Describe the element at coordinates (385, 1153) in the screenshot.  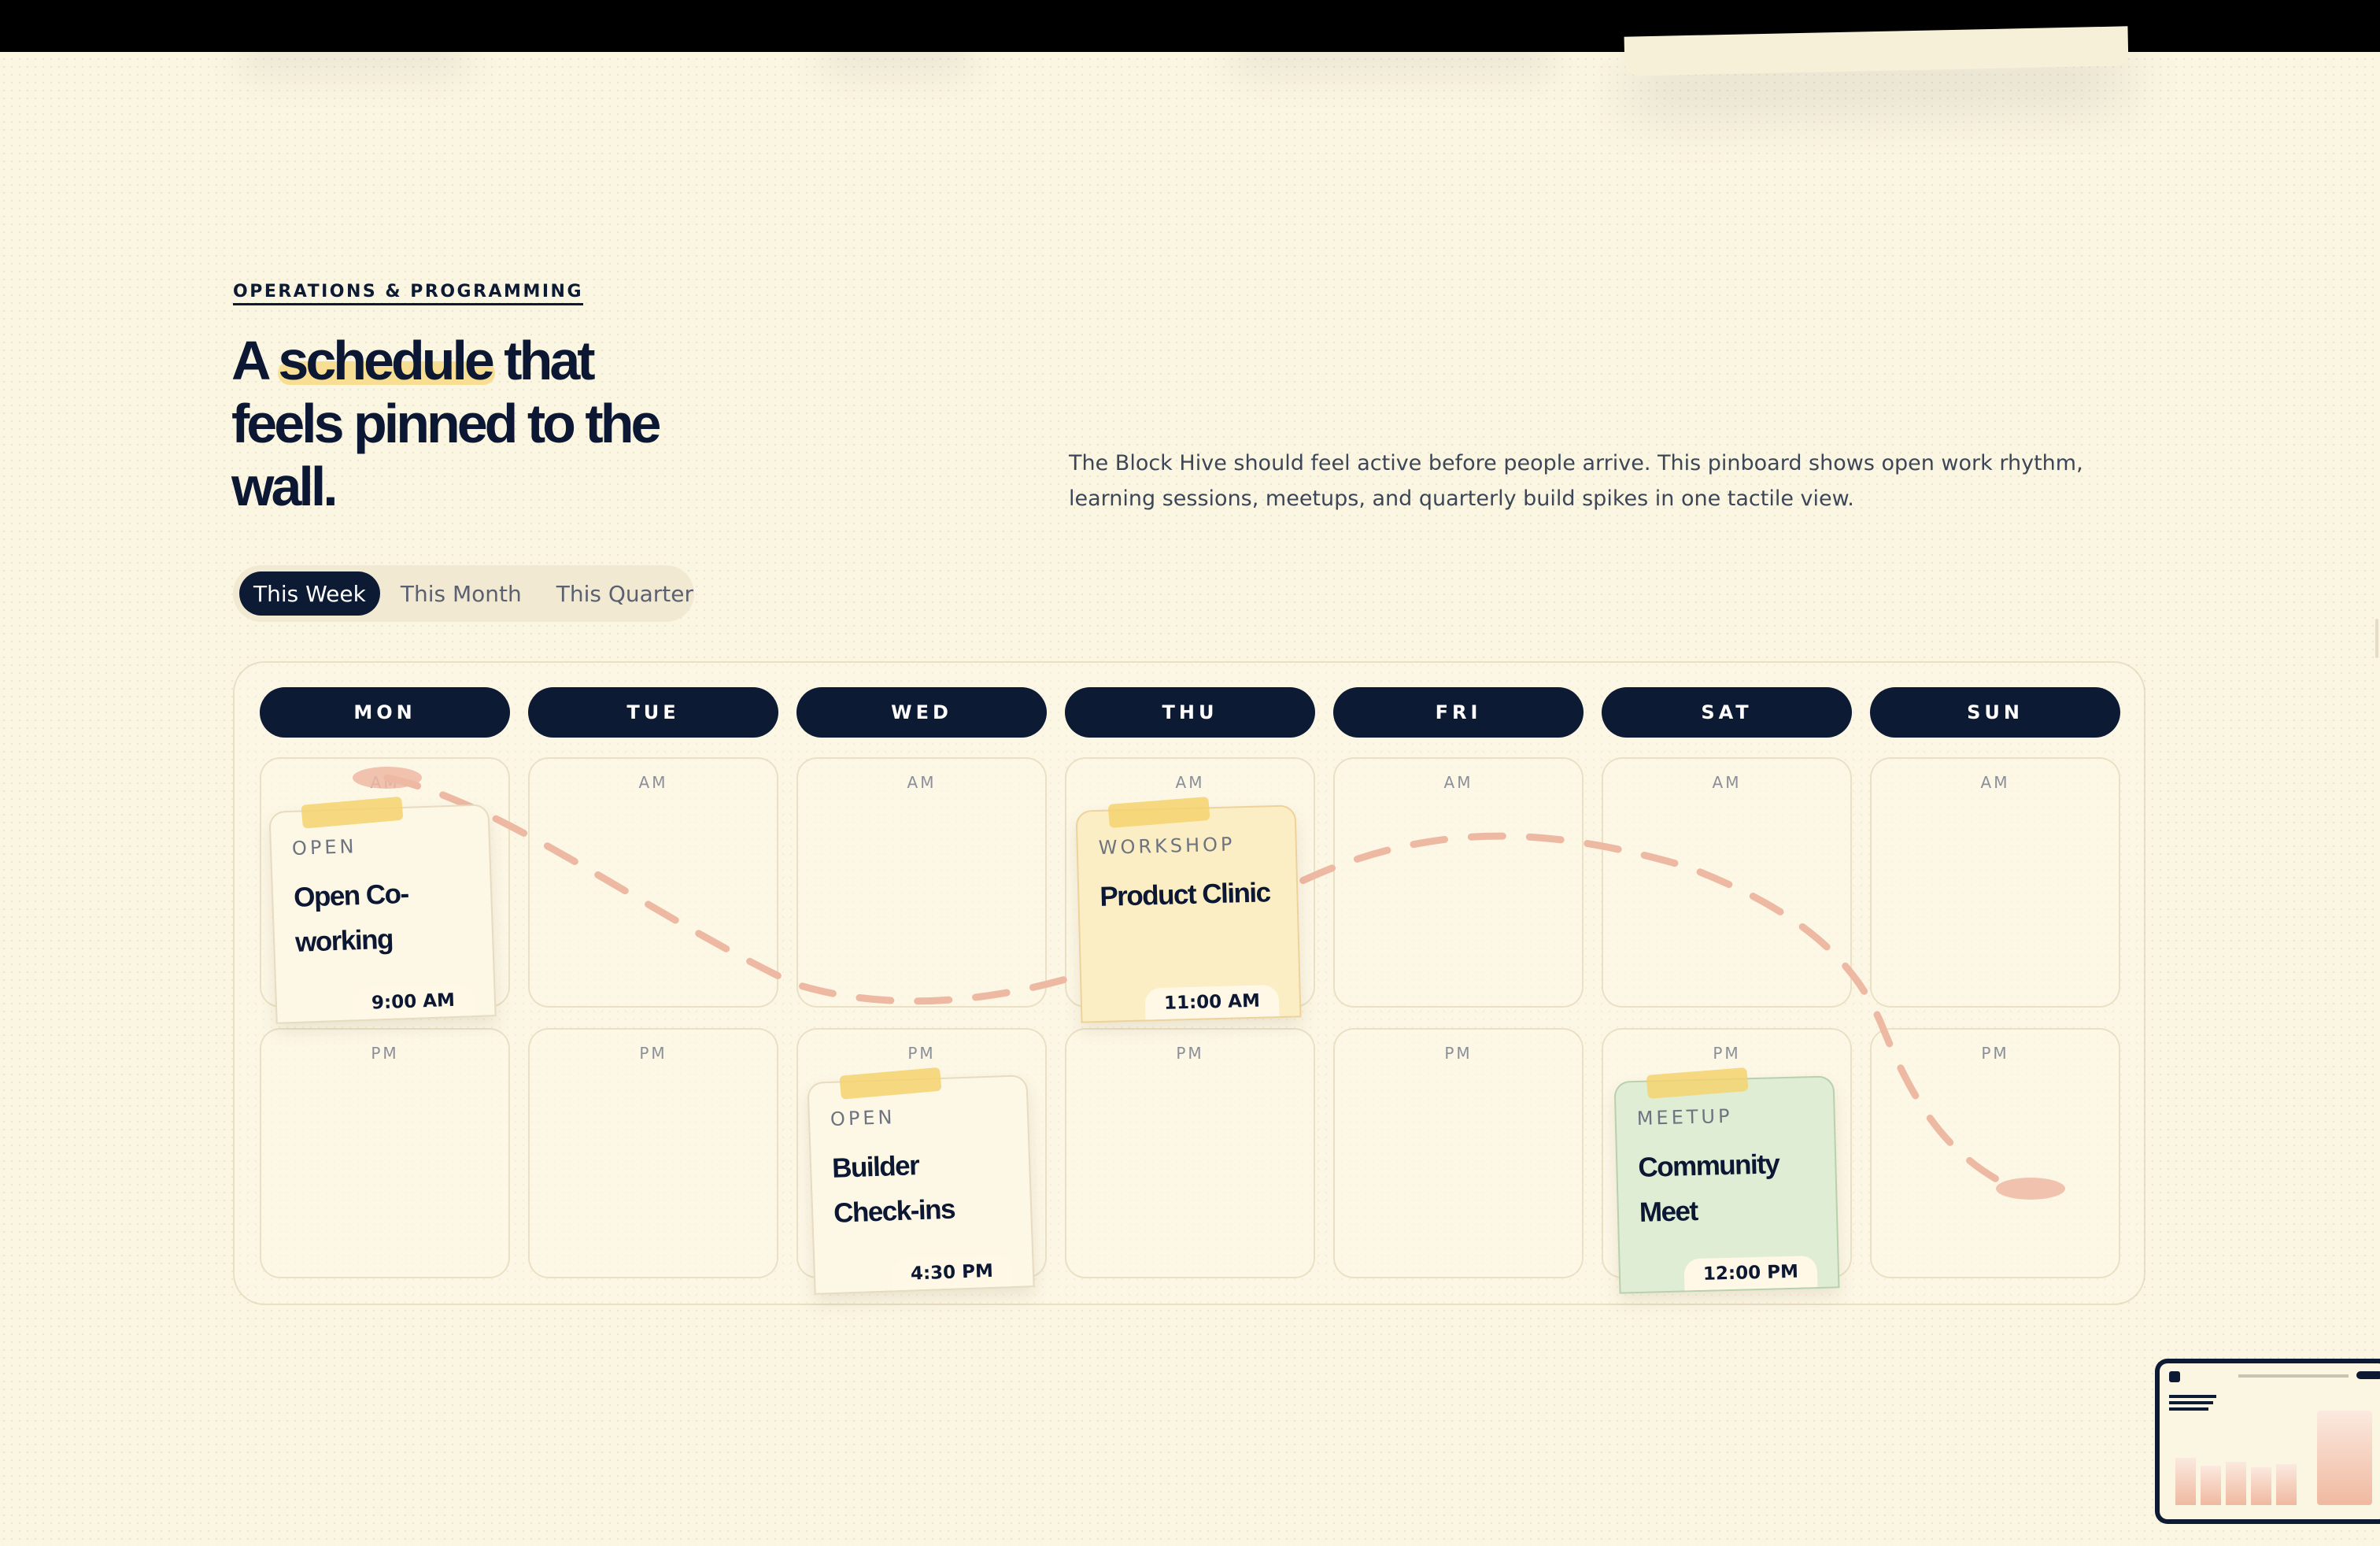
I see `slot-mon-pm: PM` at that location.